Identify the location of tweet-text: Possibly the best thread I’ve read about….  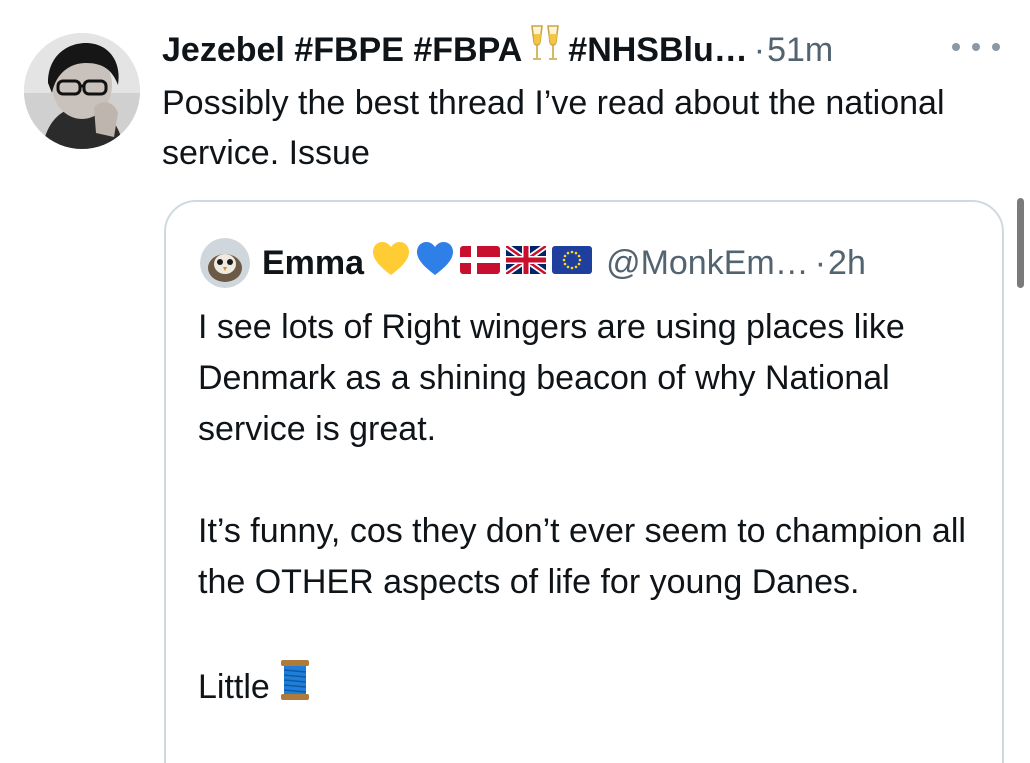
(553, 128).